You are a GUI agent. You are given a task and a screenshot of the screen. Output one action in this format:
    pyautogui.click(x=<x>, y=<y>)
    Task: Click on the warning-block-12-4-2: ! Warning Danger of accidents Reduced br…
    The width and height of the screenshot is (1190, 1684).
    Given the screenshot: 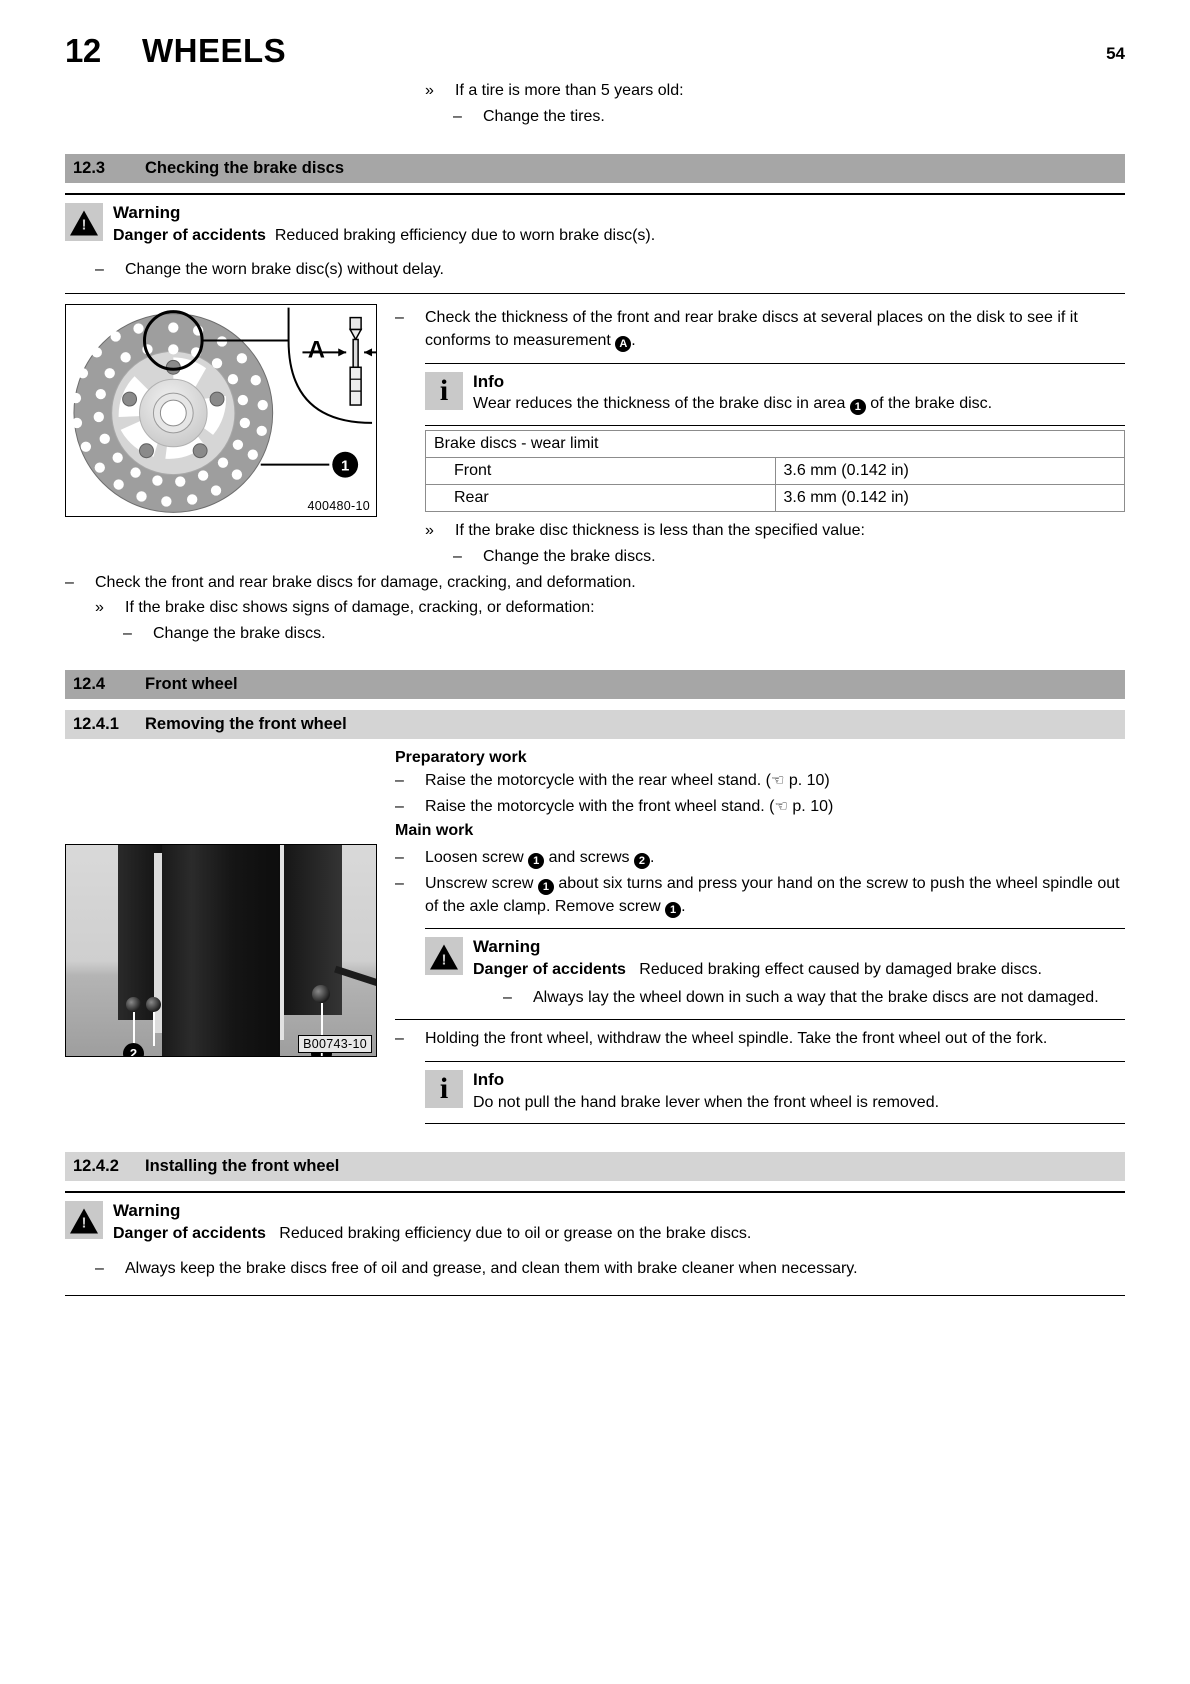 What is the action you would take?
    pyautogui.click(x=595, y=1218)
    